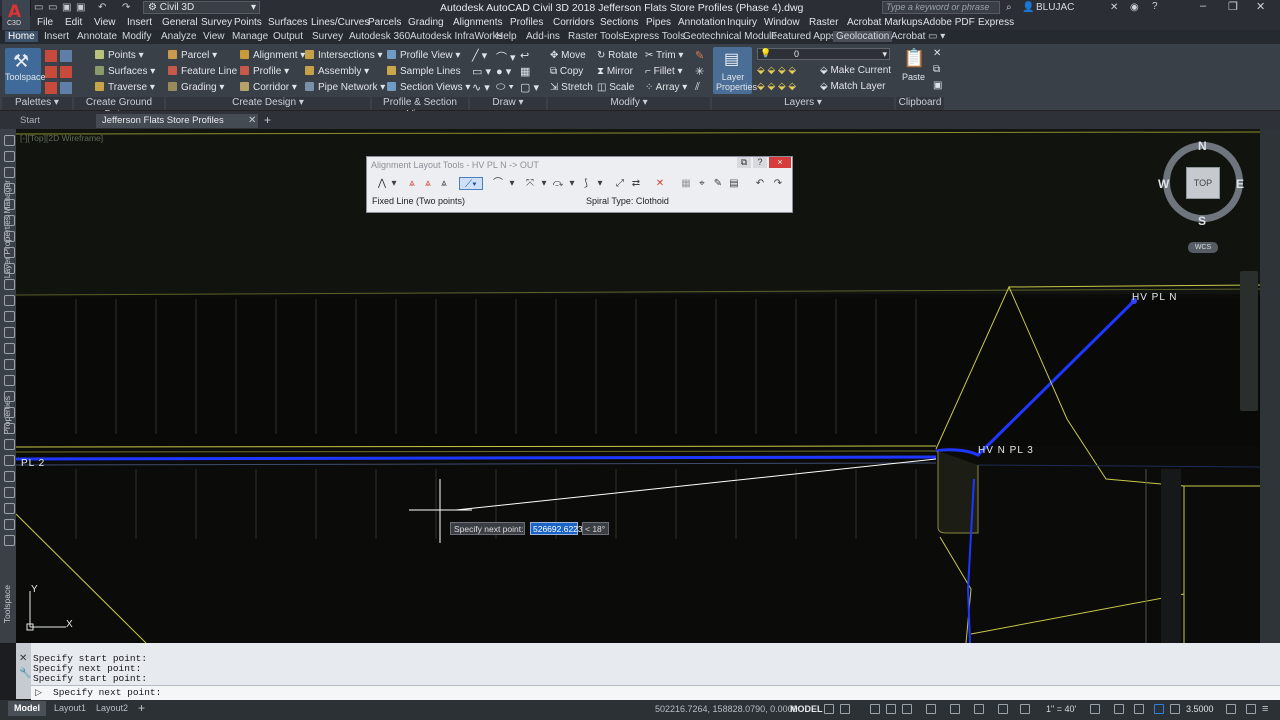 Image resolution: width=1280 pixels, height=720 pixels. What do you see at coordinates (664, 71) in the screenshot?
I see `fillet-button: ⌐ Fillet ▾` at bounding box center [664, 71].